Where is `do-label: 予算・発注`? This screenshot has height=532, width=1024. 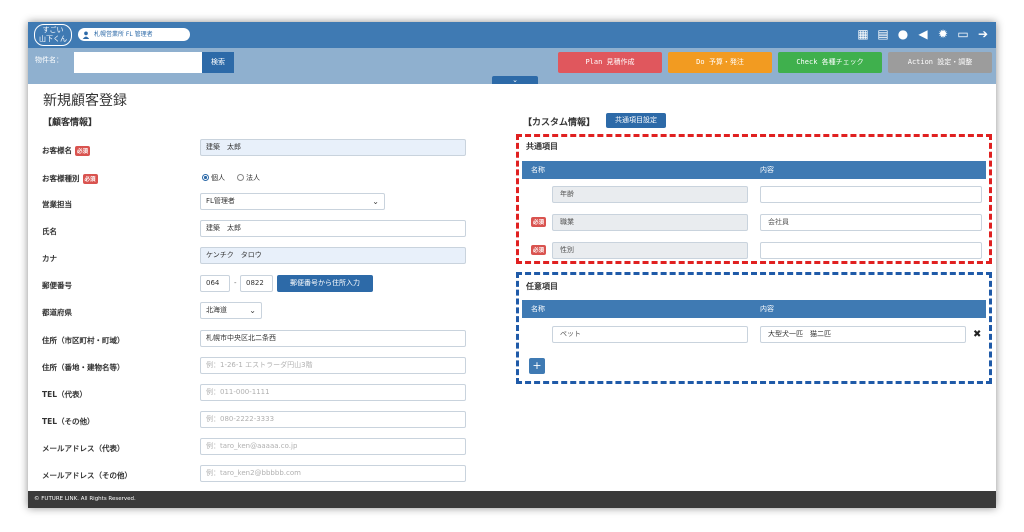 do-label: 予算・発注 is located at coordinates (726, 62).